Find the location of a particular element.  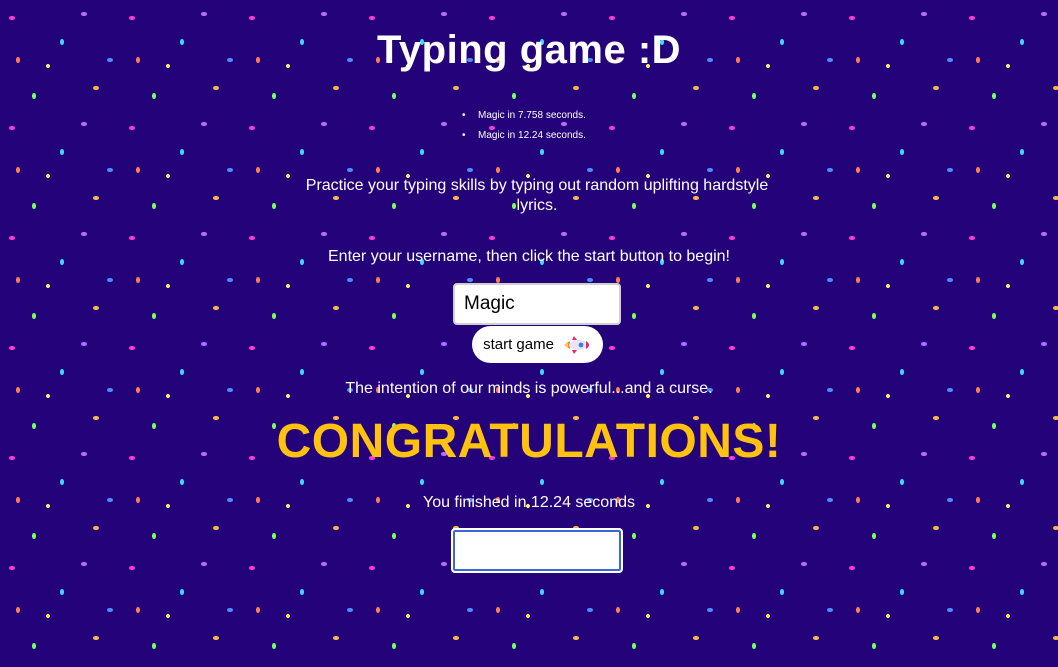

score-list-item: Magic in 7.758 seconds. is located at coordinates (545, 116).